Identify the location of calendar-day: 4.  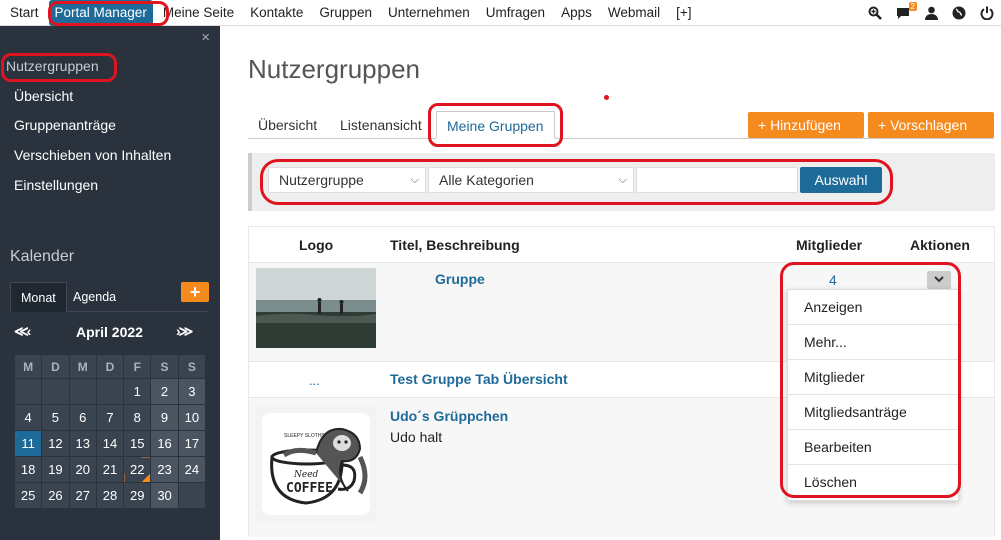
(28, 417).